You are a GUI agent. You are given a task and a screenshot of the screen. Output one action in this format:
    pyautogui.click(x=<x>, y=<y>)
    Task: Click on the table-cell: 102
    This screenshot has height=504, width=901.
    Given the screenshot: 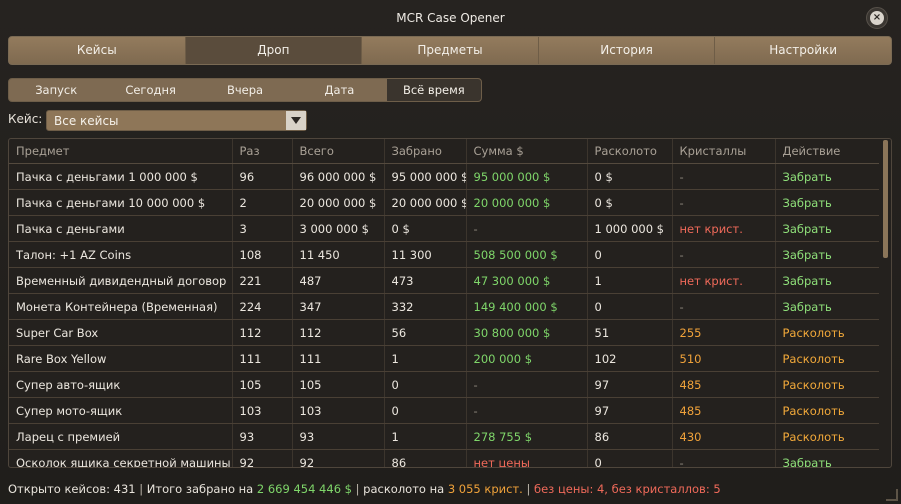 What is the action you would take?
    pyautogui.click(x=630, y=358)
    